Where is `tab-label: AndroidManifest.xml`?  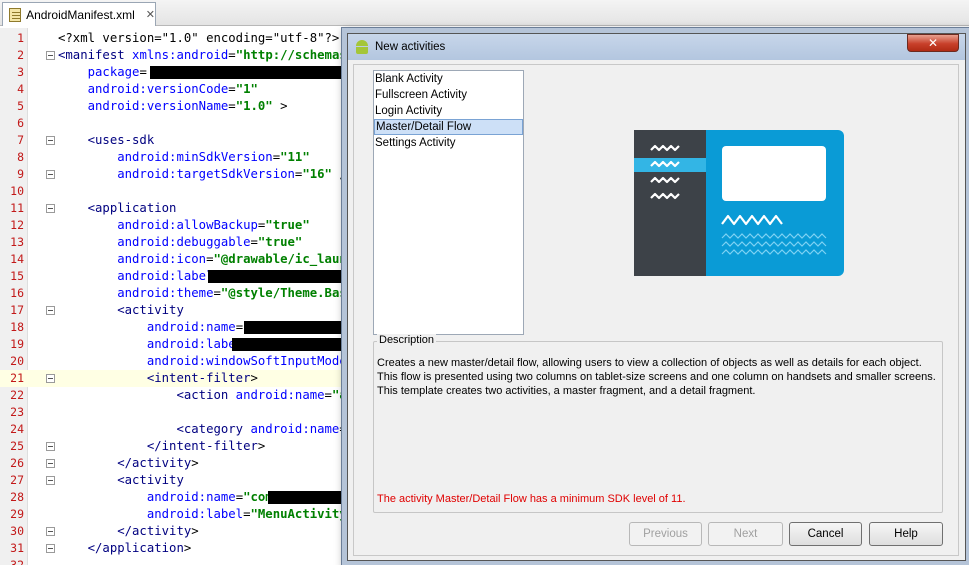 tab-label: AndroidManifest.xml is located at coordinates (80, 14).